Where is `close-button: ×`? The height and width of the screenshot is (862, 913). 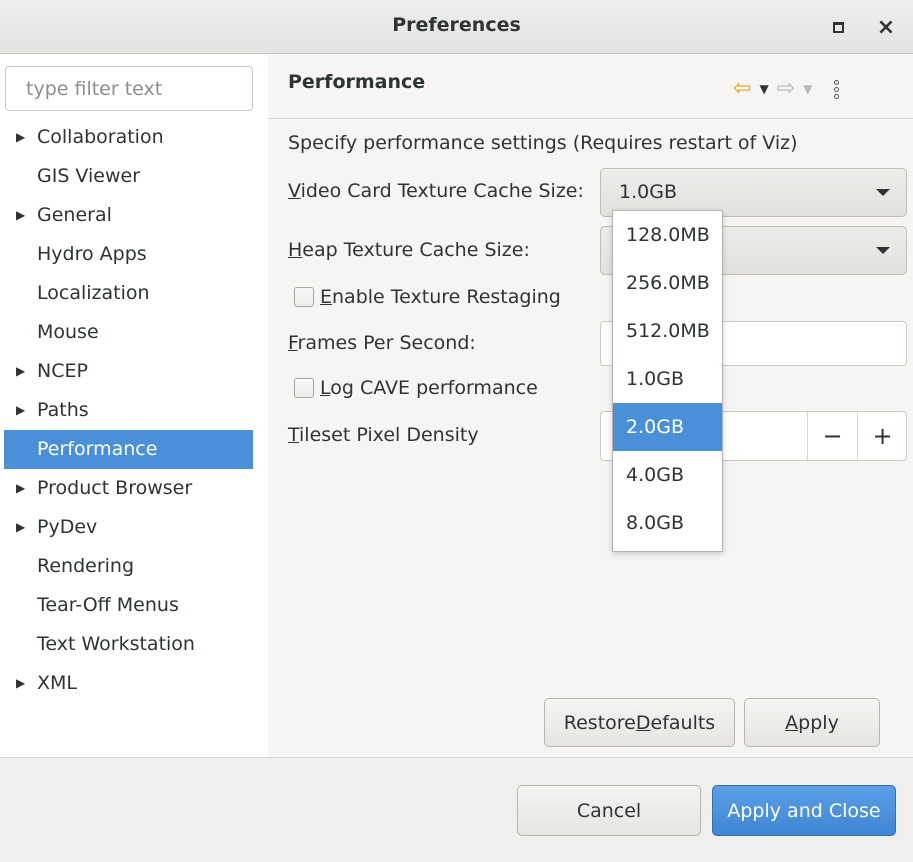 close-button: × is located at coordinates (886, 27).